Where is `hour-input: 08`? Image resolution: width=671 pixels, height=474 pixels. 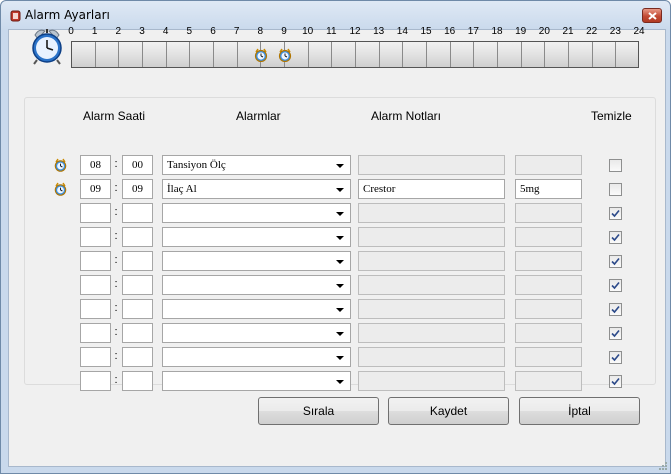
hour-input: 08 is located at coordinates (95, 165).